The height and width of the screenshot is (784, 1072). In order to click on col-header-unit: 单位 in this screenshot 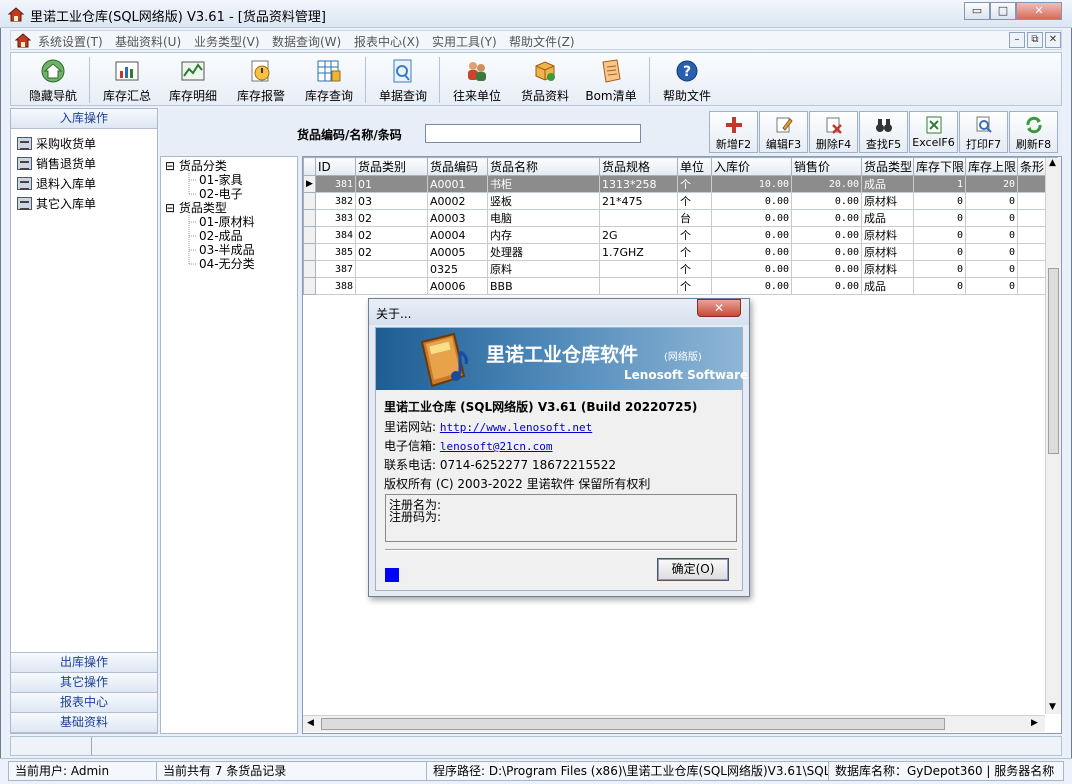, I will do `click(694, 166)`.